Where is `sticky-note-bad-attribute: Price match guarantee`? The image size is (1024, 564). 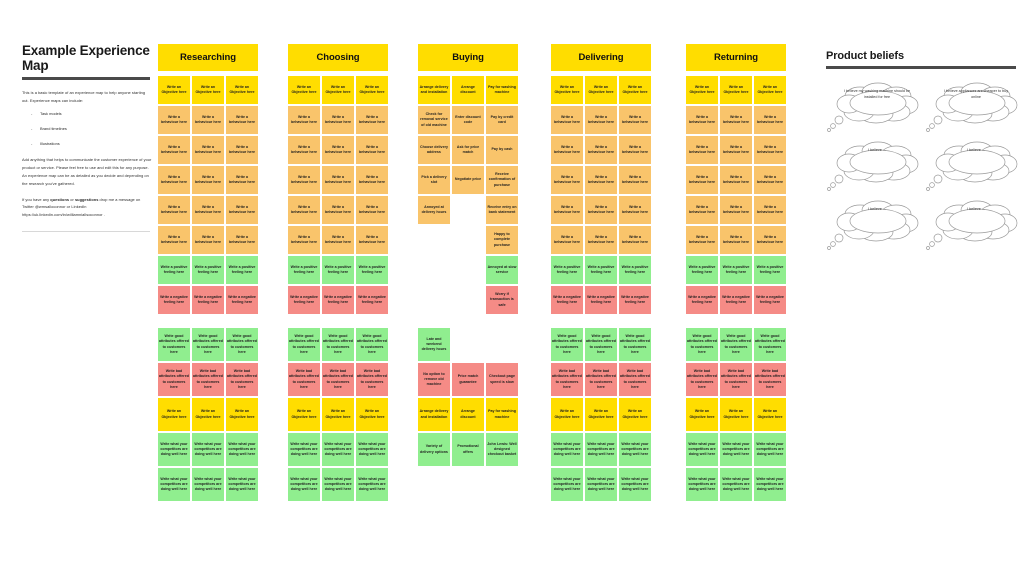
sticky-note-bad-attribute: Price match guarantee is located at coordinates (468, 379).